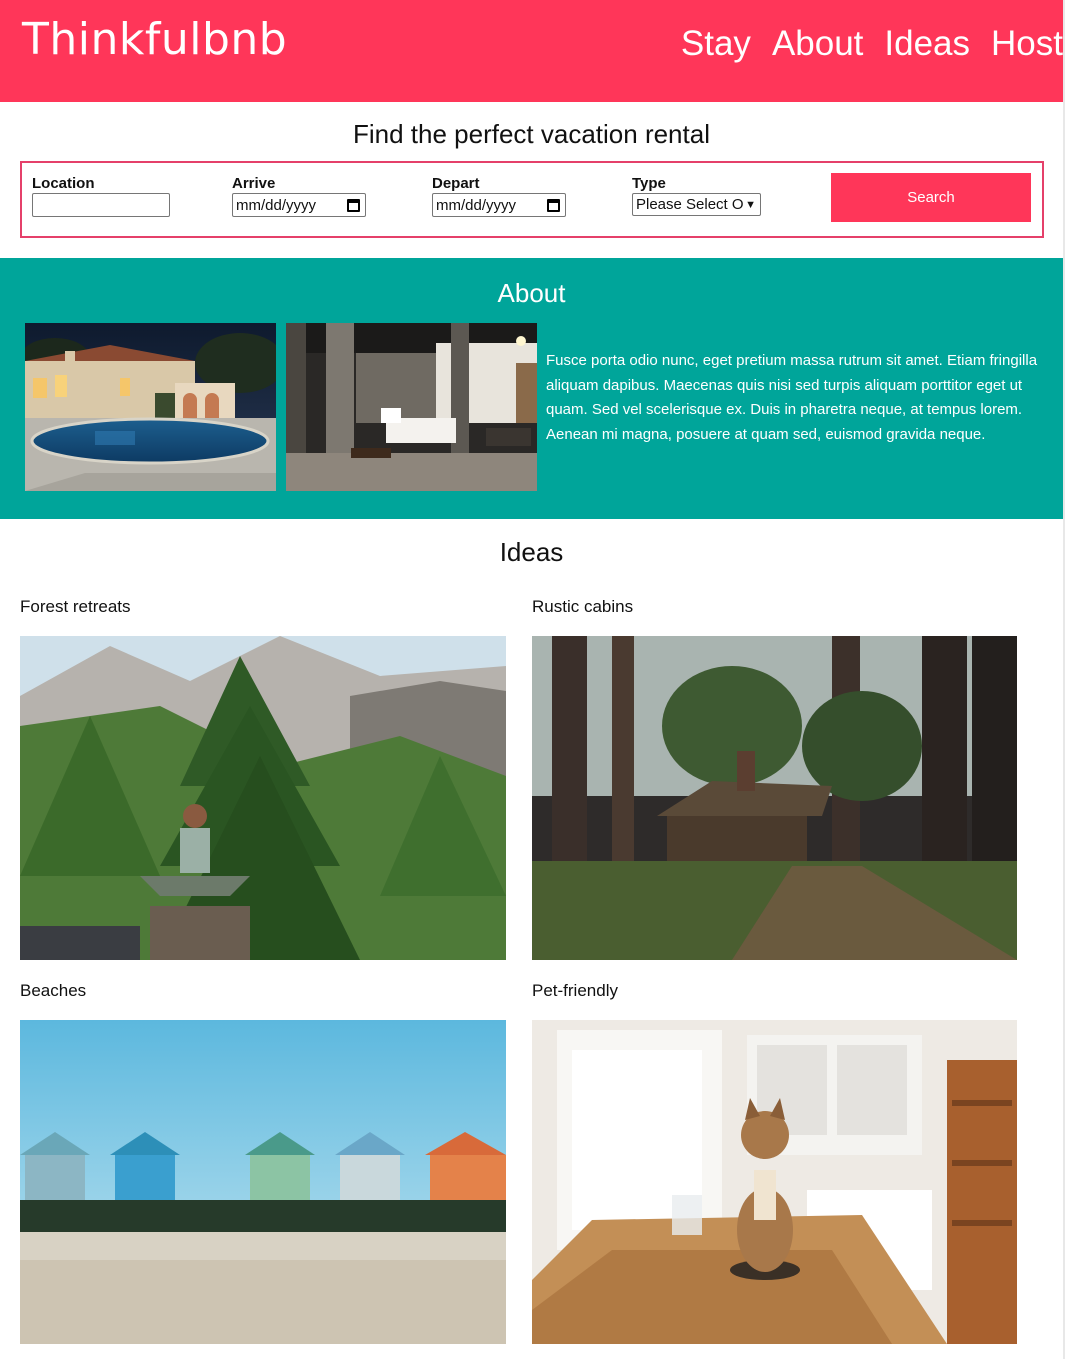 This screenshot has height=1359, width=1065. What do you see at coordinates (583, 606) in the screenshot?
I see `idea-label-rustic-cabins: Rustic cabins` at bounding box center [583, 606].